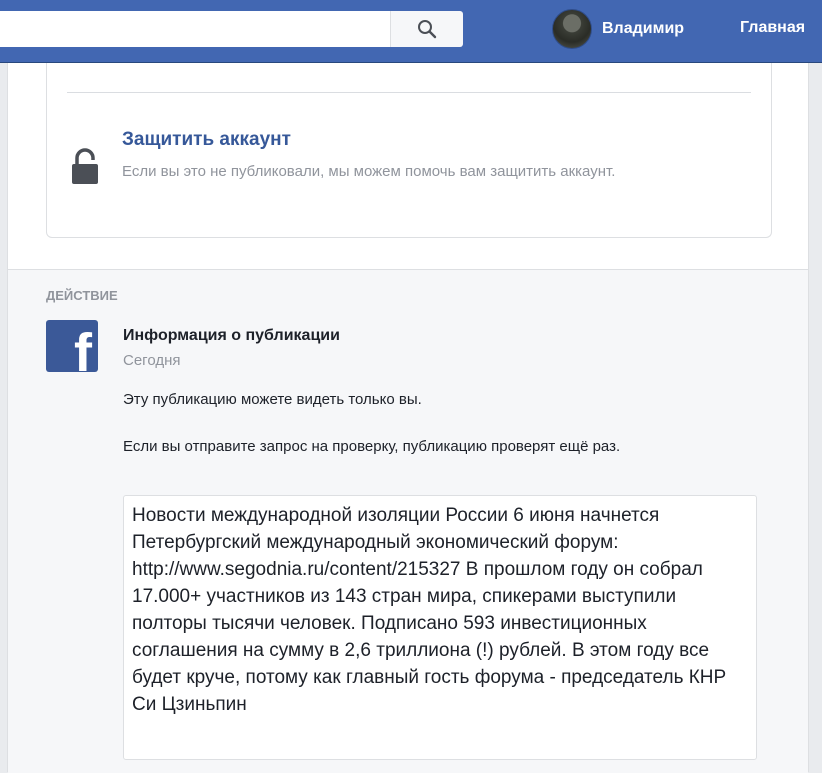  I want to click on search-box, so click(231, 29).